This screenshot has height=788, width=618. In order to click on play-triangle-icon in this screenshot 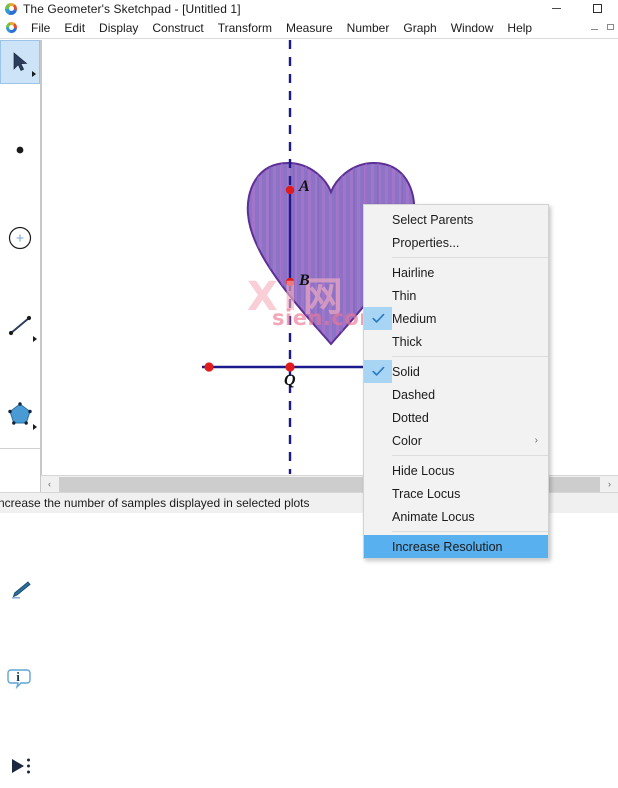, I will do `click(21, 766)`.